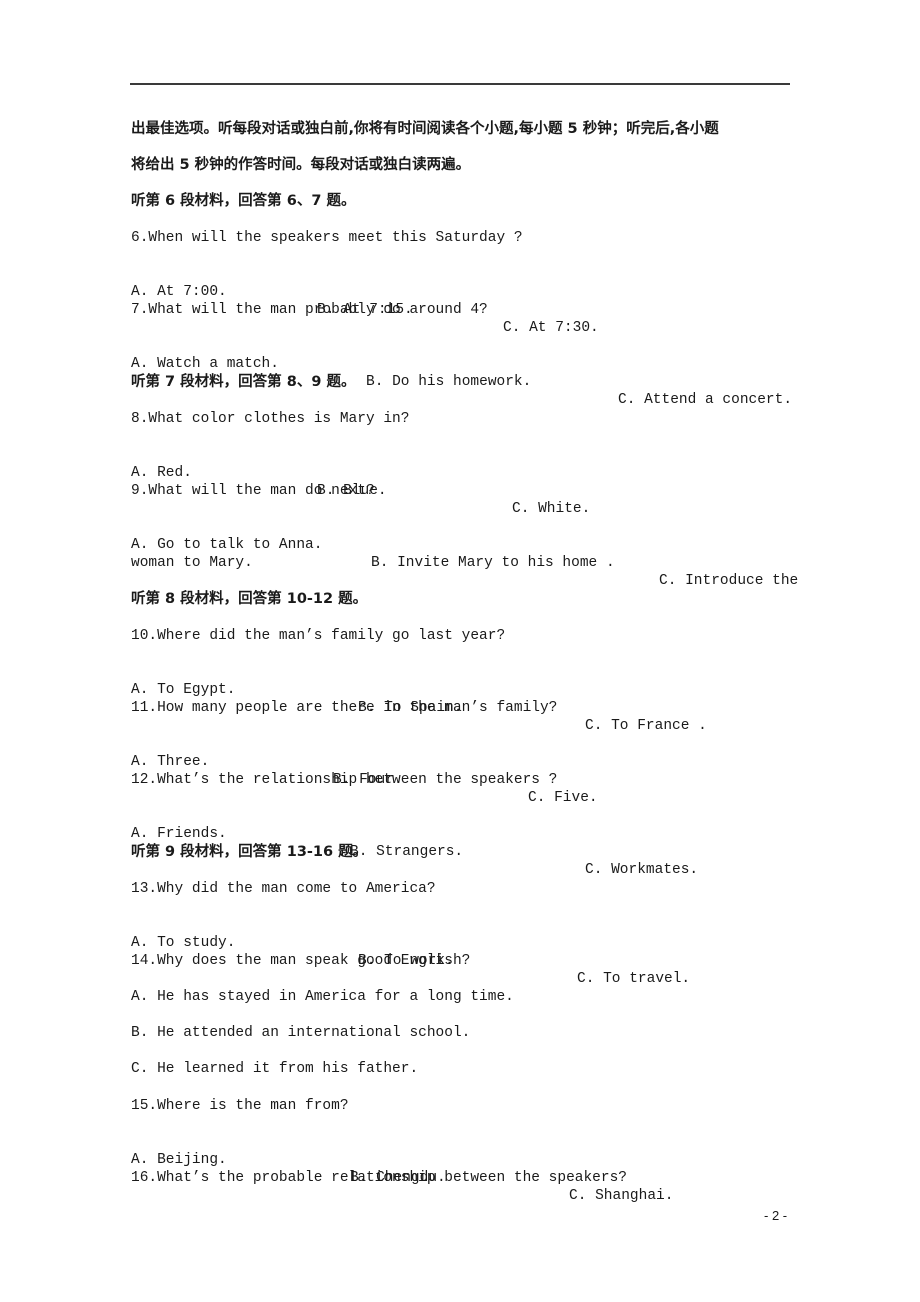 This screenshot has height=1302, width=920. Describe the element at coordinates (301, 1033) in the screenshot. I see `option-b: B. He attended an international school.` at that location.